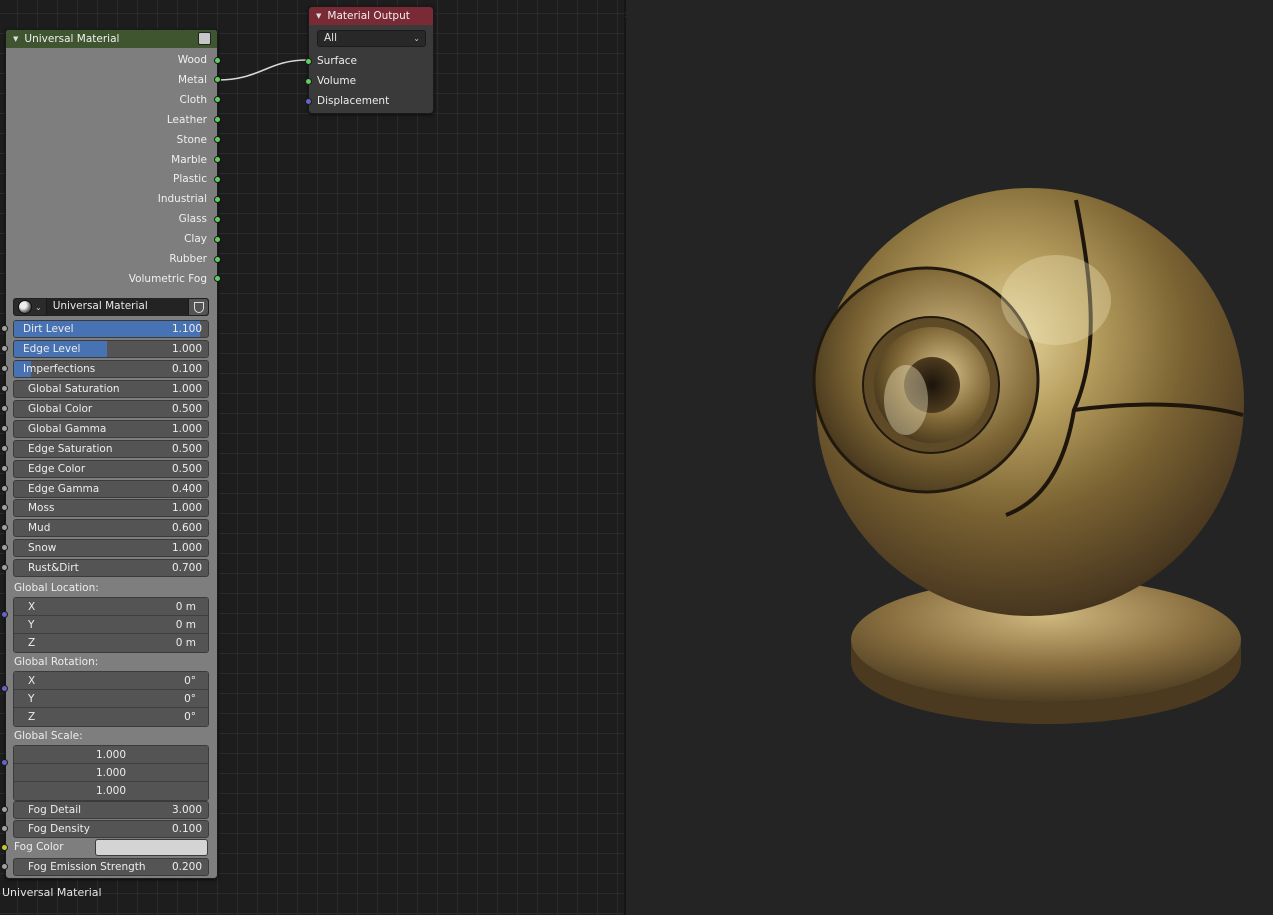 Image resolution: width=1273 pixels, height=915 pixels. Describe the element at coordinates (111, 717) in the screenshot. I see `global-rotation-z-field: Z0°` at that location.